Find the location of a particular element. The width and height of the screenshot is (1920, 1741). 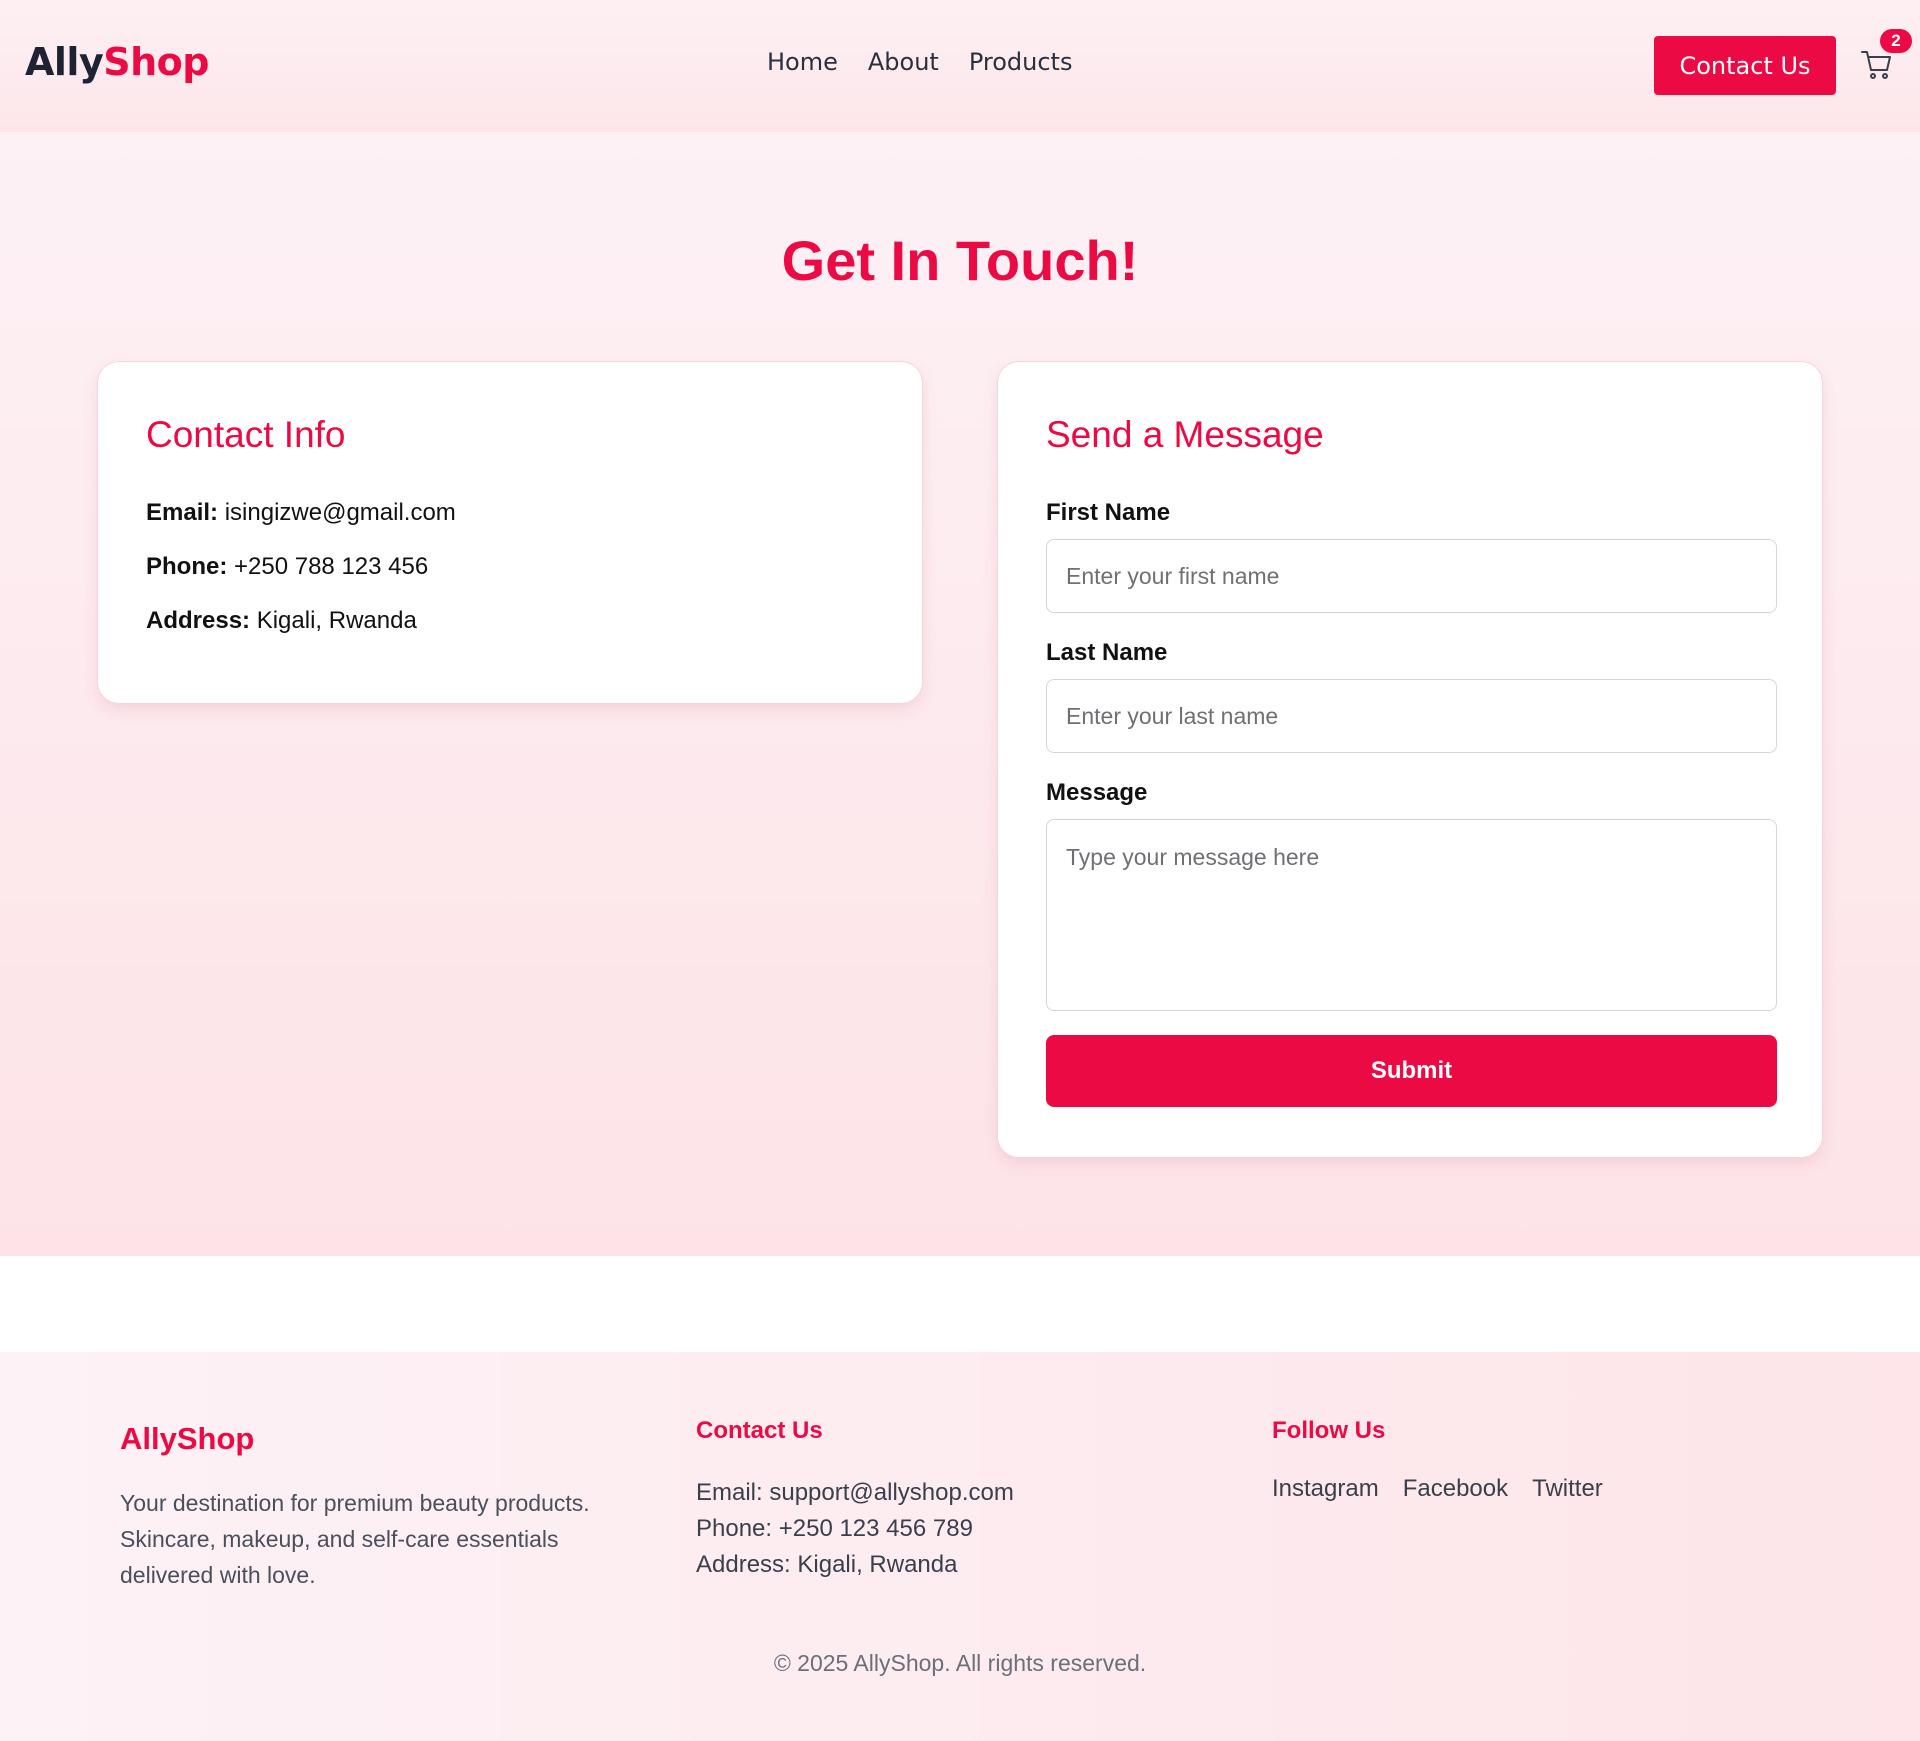

copyright-text: © 2025 AllyShop. All rights reserved. is located at coordinates (960, 1663).